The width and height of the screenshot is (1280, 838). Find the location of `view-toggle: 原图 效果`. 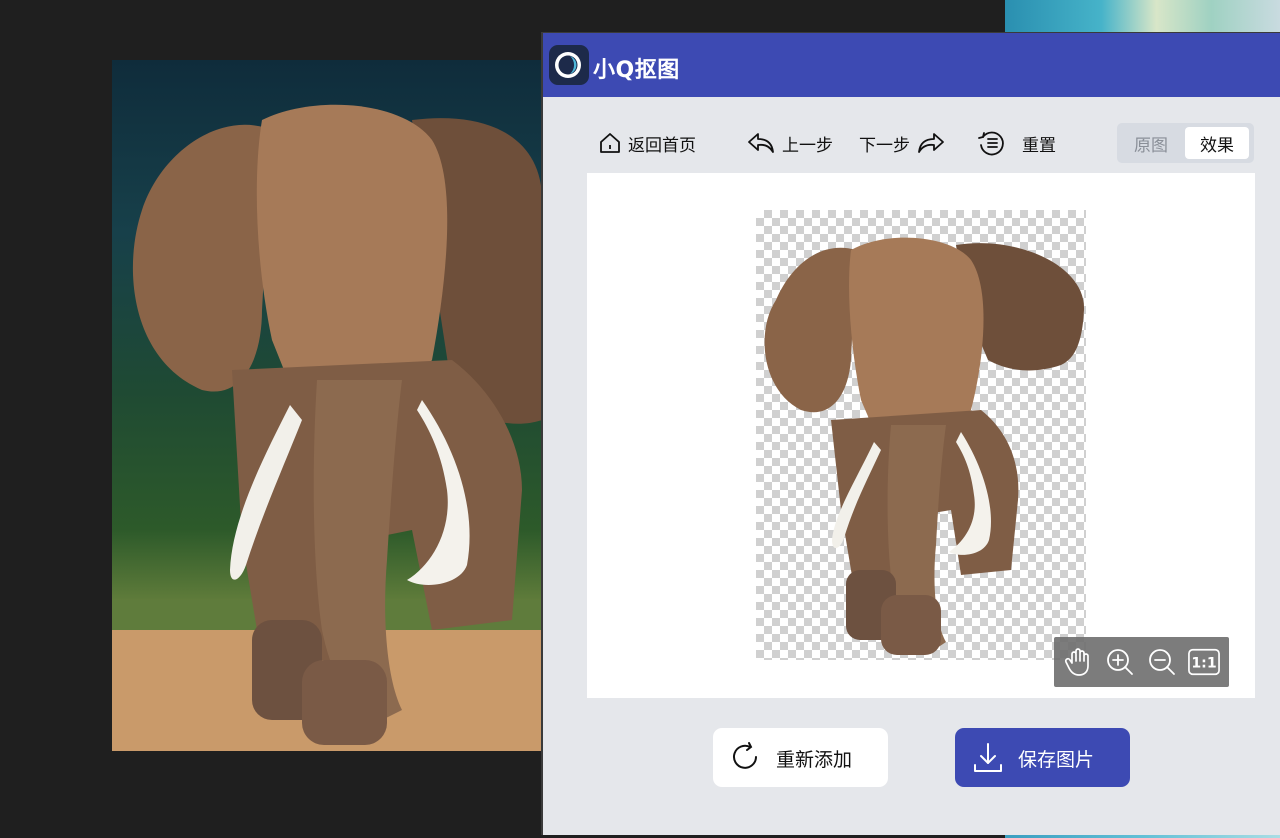

view-toggle: 原图 效果 is located at coordinates (1185, 143).